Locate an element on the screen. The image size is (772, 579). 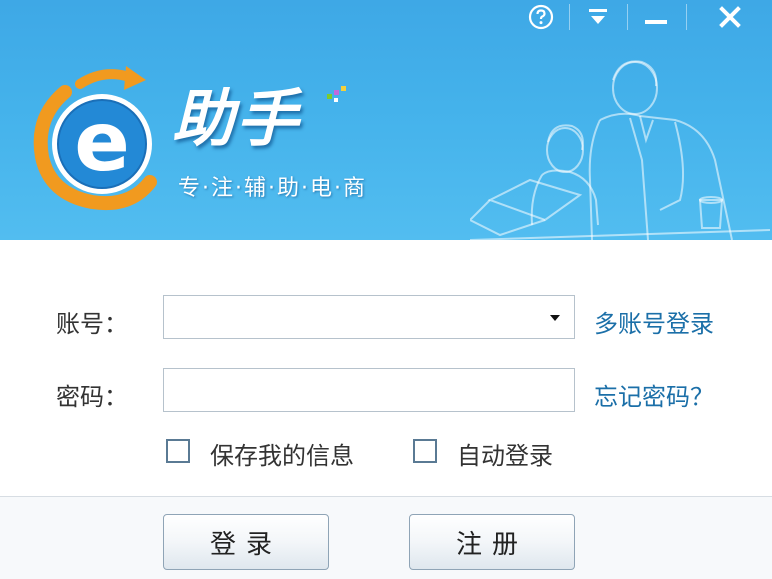
close-button is located at coordinates (730, 17).